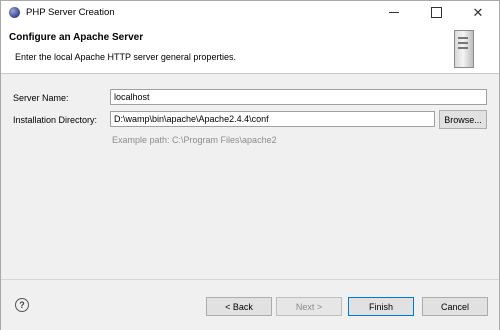 Image resolution: width=500 pixels, height=330 pixels. Describe the element at coordinates (464, 49) in the screenshot. I see `server-icon` at that location.